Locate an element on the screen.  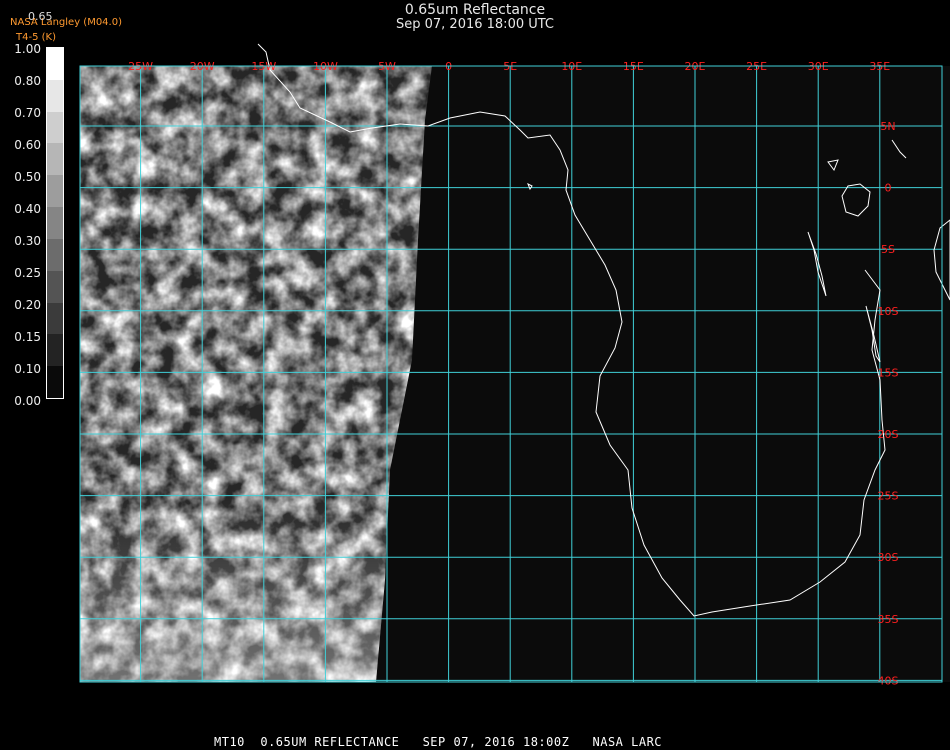
latitude-label: 25S is located at coordinates (888, 496).